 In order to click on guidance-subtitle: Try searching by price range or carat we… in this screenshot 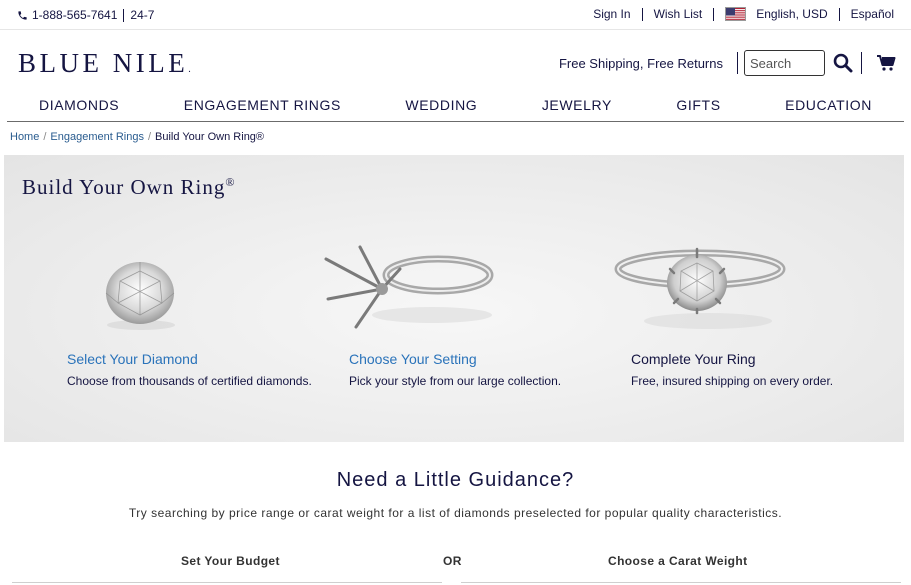, I will do `click(455, 513)`.